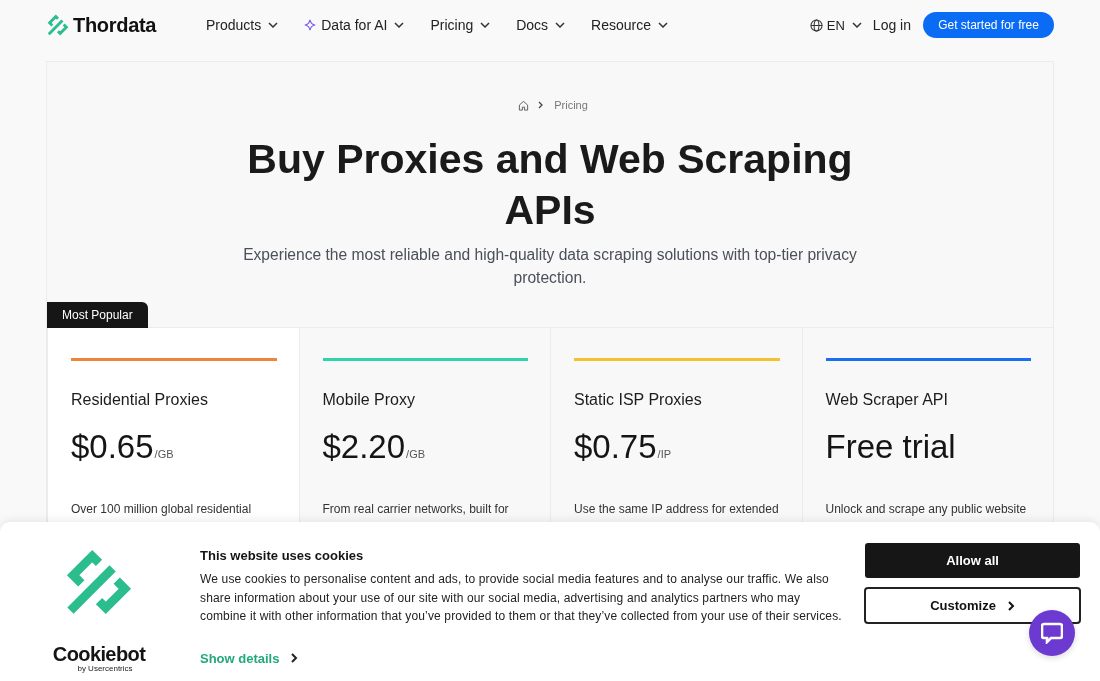 This screenshot has height=681, width=1100. Describe the element at coordinates (369, 400) in the screenshot. I see `plan-name: Mobile Proxy` at that location.